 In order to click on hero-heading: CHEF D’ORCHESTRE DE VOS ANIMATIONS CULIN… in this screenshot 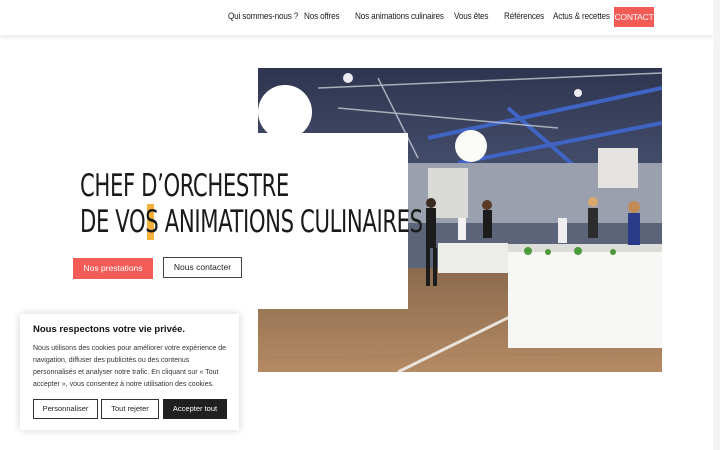, I will do `click(305, 204)`.